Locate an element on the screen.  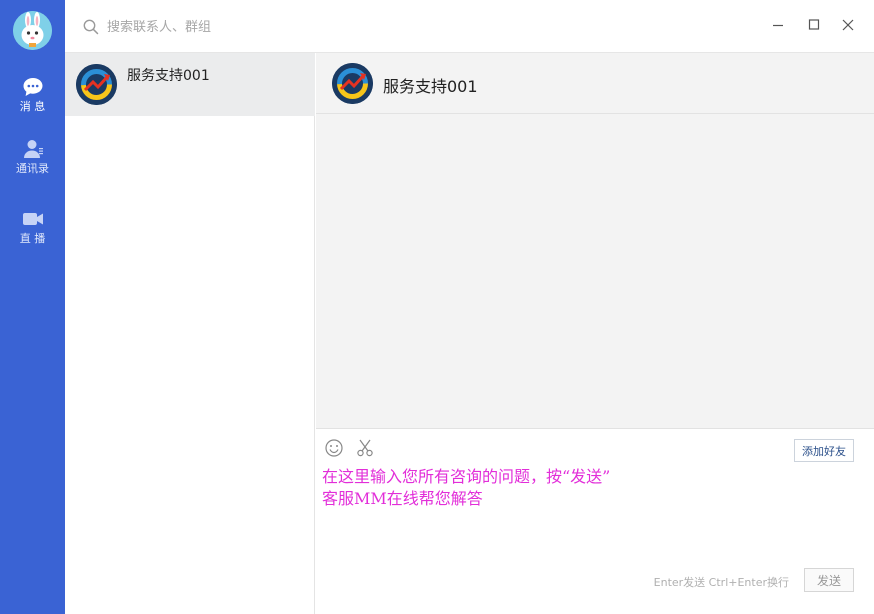
minimize-button is located at coordinates (778, 25).